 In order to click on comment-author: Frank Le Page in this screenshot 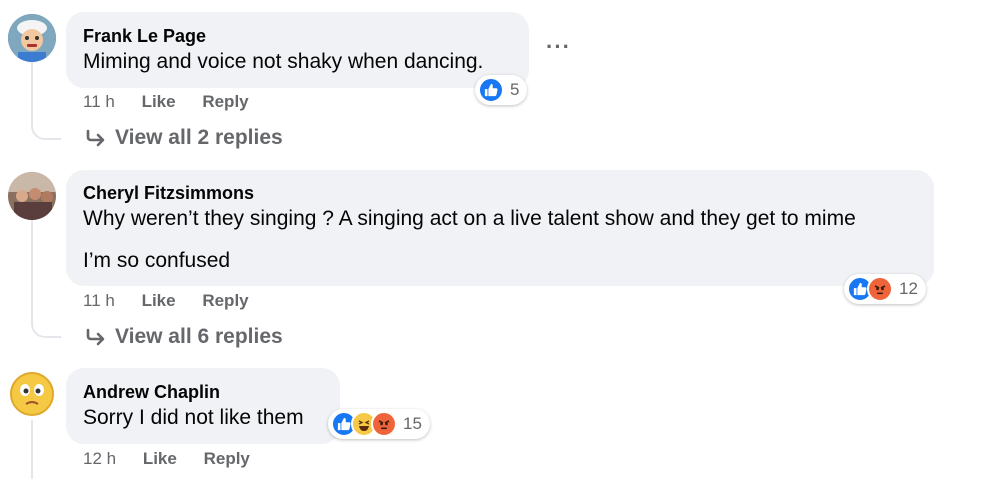, I will do `click(144, 36)`.